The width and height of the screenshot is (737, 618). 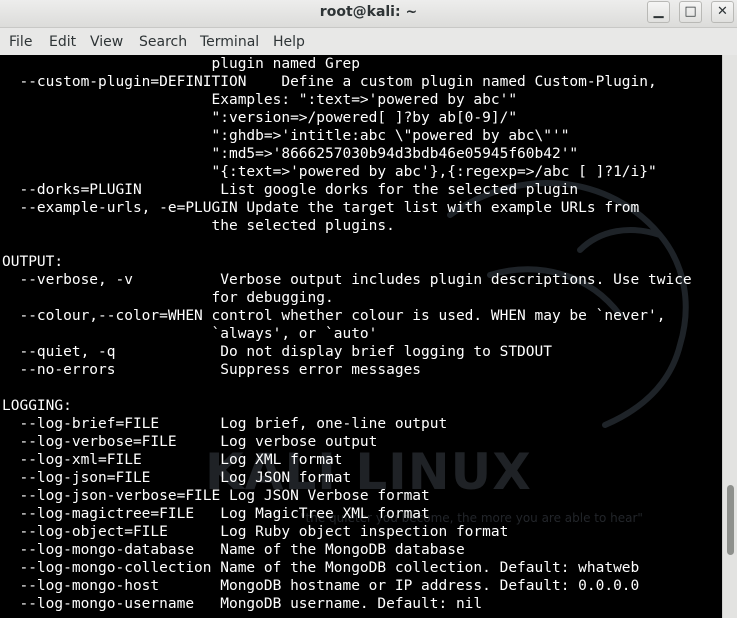 What do you see at coordinates (20, 42) in the screenshot?
I see `menu-file: File` at bounding box center [20, 42].